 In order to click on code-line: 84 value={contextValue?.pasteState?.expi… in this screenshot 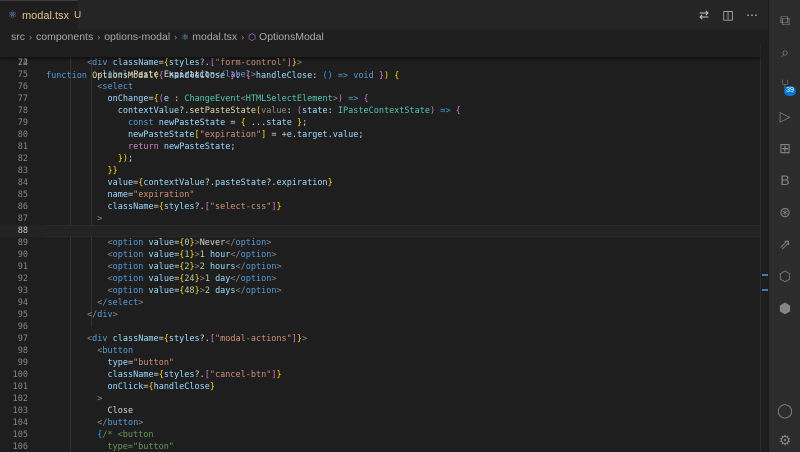, I will do `click(380, 183)`.